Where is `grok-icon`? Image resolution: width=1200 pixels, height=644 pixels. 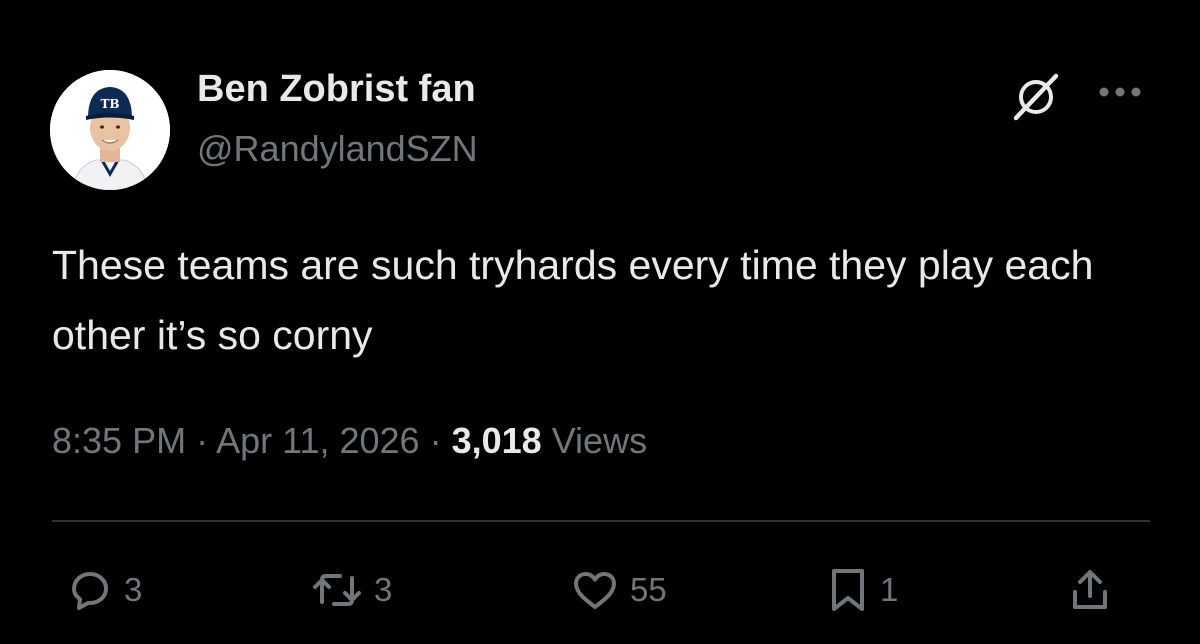 grok-icon is located at coordinates (1036, 96).